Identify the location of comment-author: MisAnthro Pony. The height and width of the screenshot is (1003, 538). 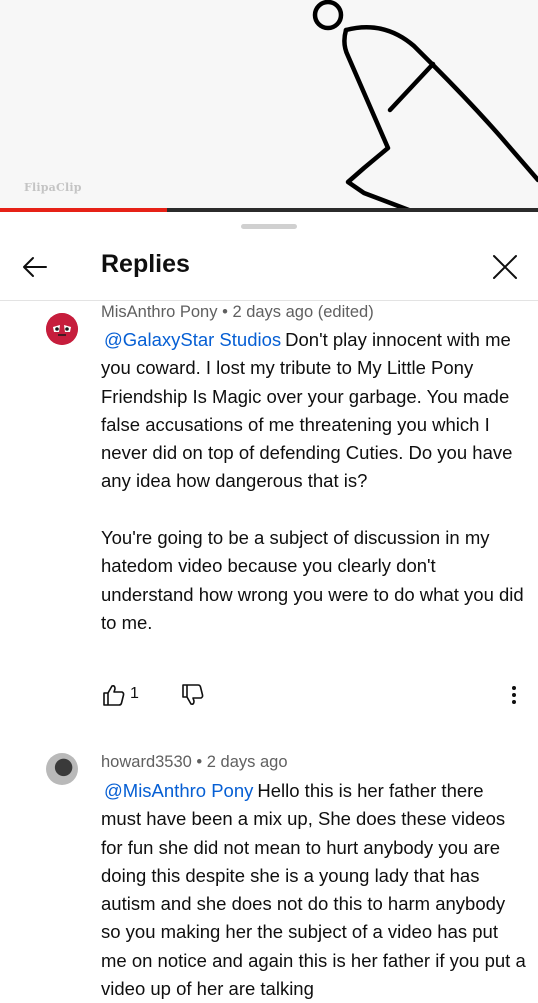
(159, 312).